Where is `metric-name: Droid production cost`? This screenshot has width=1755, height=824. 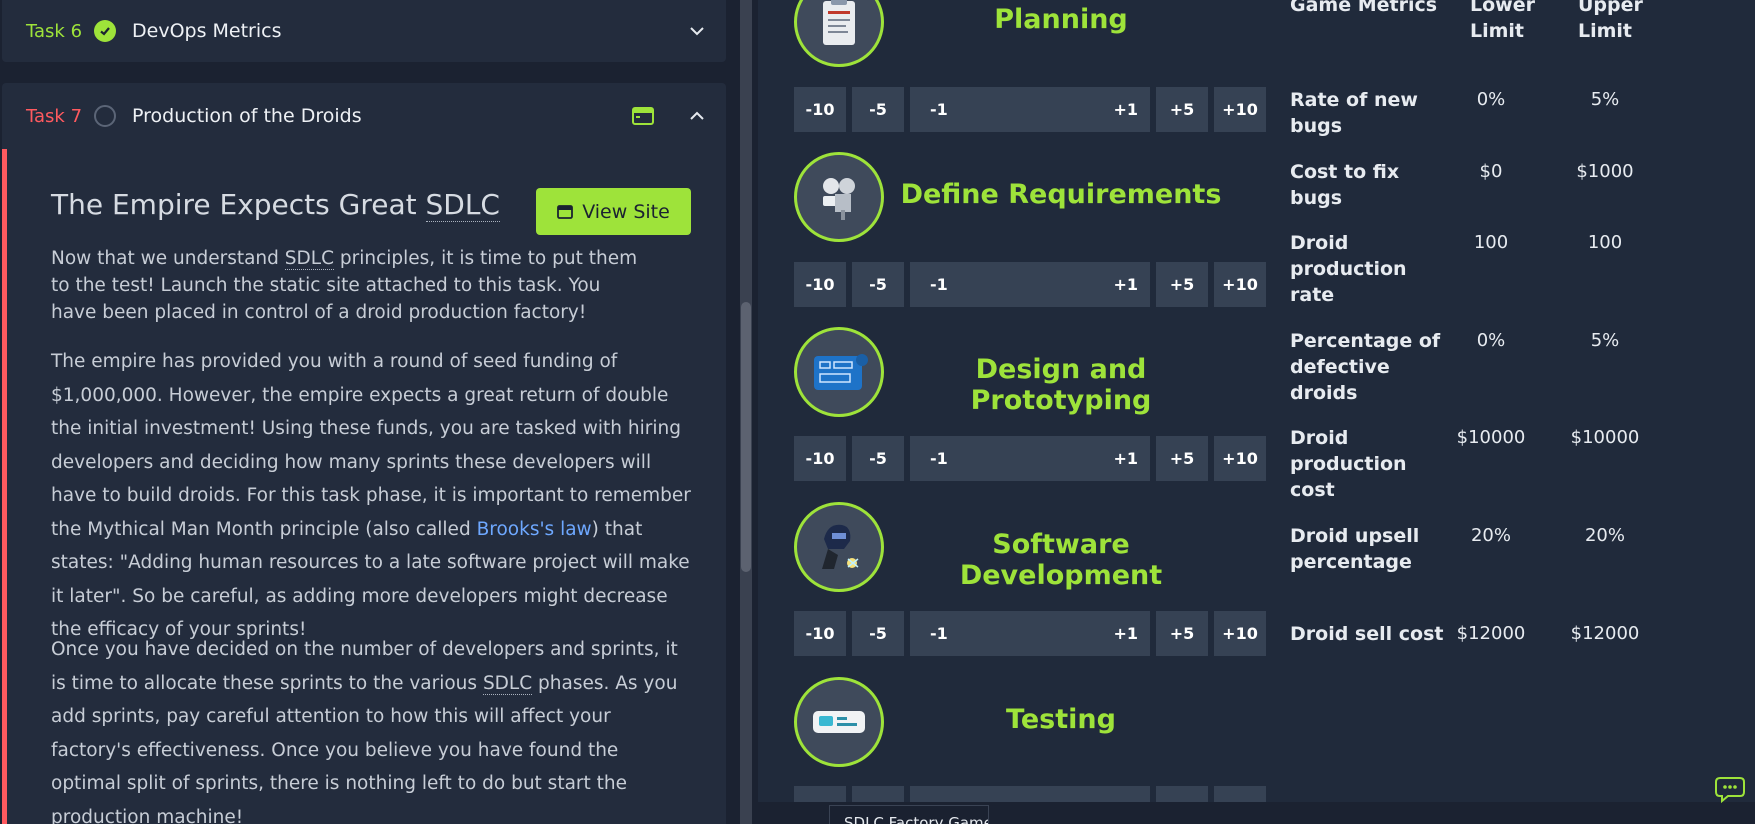
metric-name: Droid production cost is located at coordinates (1348, 464).